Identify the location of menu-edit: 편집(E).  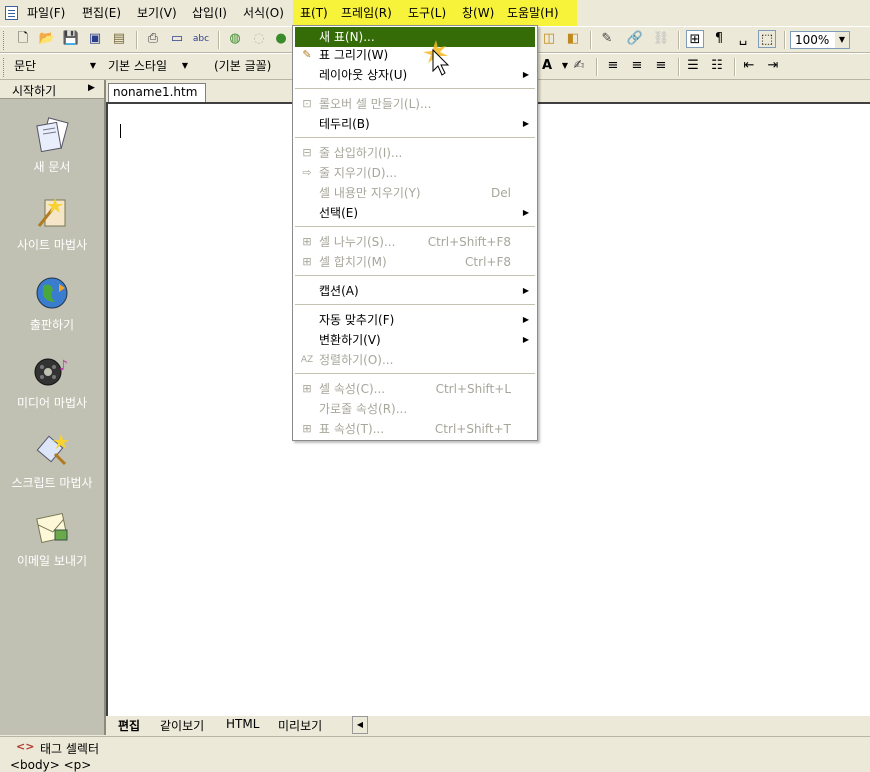
(101, 13).